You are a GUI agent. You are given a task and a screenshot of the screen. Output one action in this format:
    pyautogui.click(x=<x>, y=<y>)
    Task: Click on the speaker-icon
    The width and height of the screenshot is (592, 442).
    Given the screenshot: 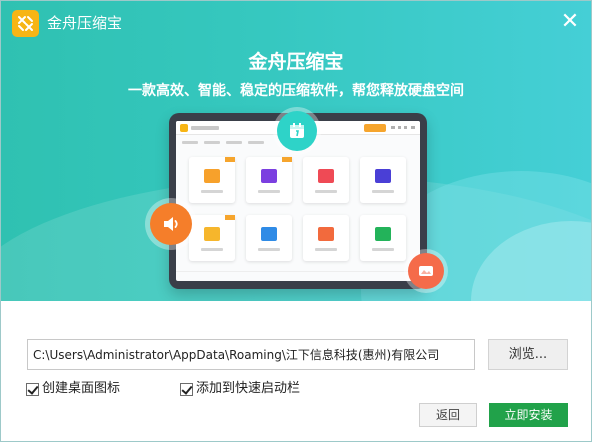 What is the action you would take?
    pyautogui.click(x=171, y=224)
    